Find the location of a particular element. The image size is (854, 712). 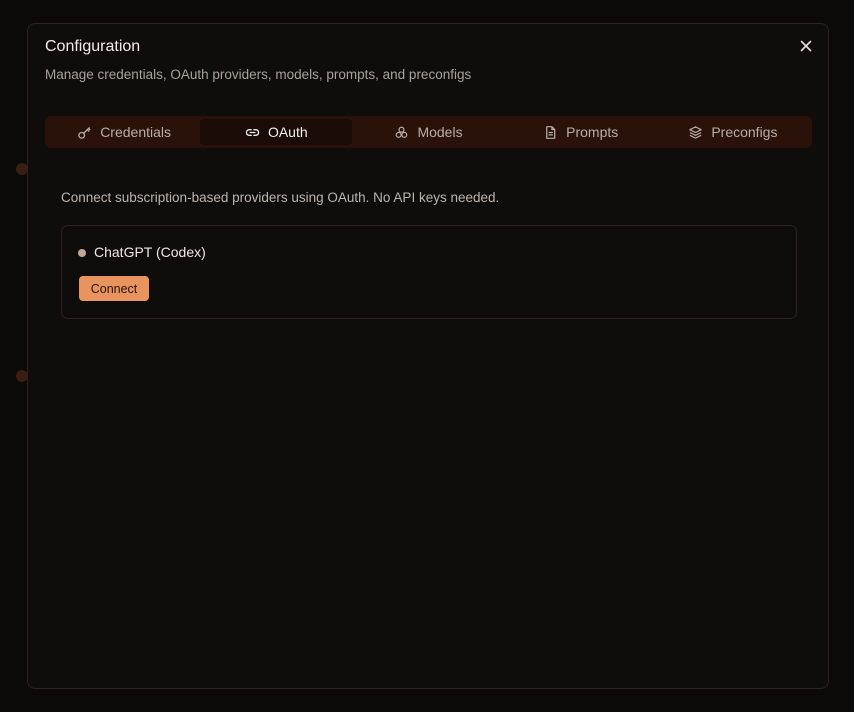

tab-label: Preconfigs is located at coordinates (744, 132).